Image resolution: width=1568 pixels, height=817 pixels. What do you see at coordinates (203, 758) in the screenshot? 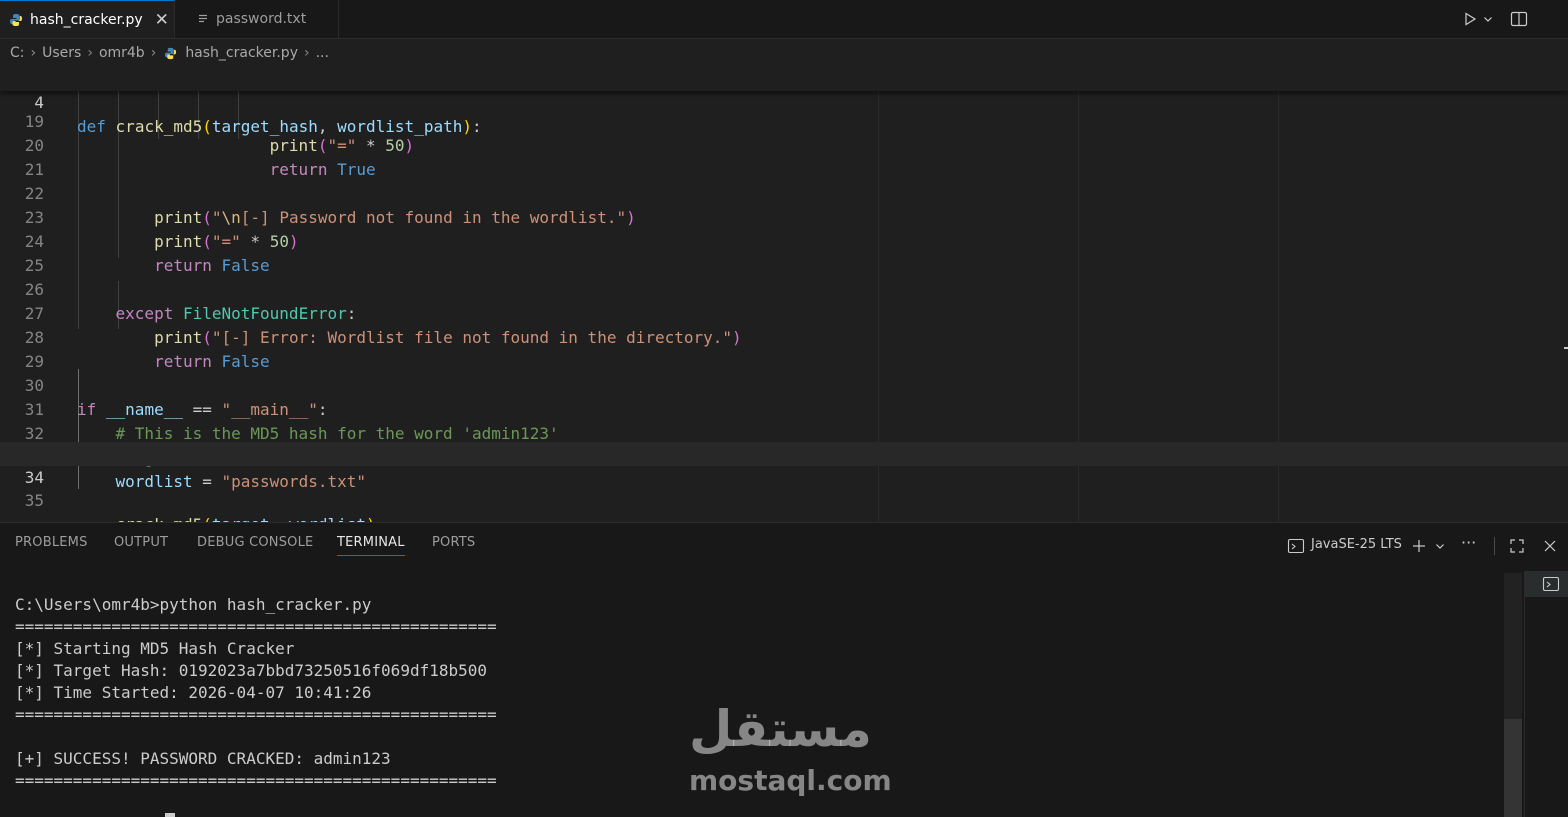
I see `terminal-line: [+] SUCCESS! PASSWORD CRACKED: admin123` at bounding box center [203, 758].